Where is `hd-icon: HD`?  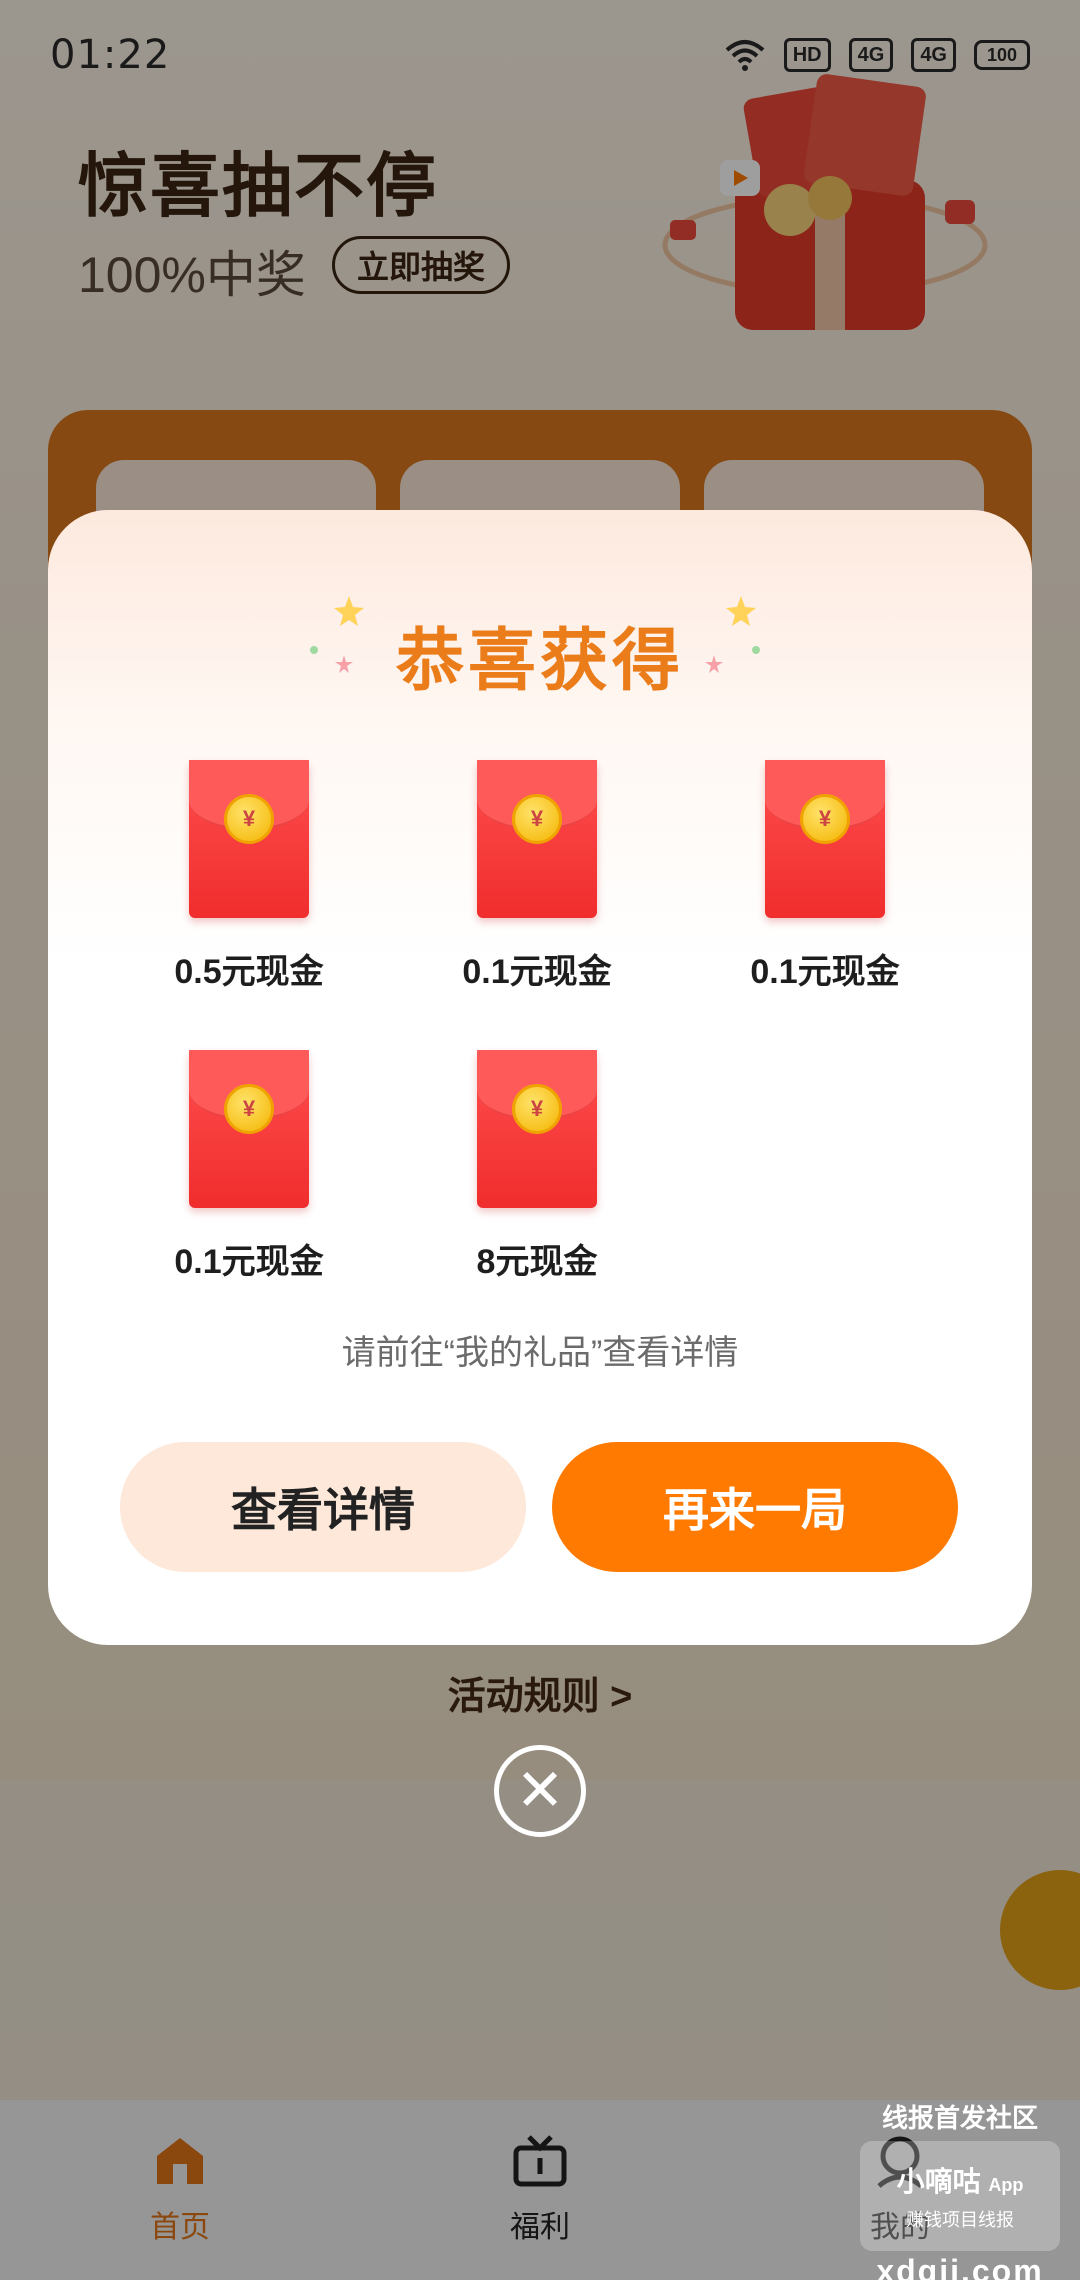
hd-icon: HD is located at coordinates (807, 55).